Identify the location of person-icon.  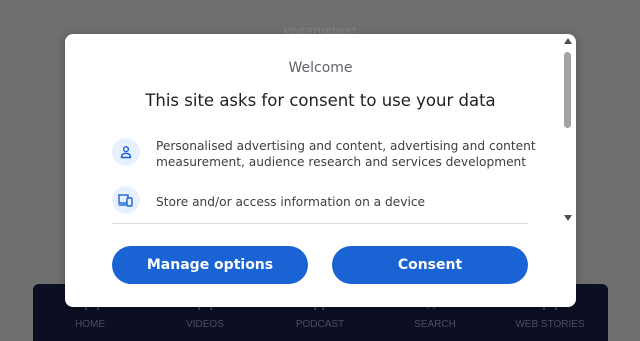
(126, 152).